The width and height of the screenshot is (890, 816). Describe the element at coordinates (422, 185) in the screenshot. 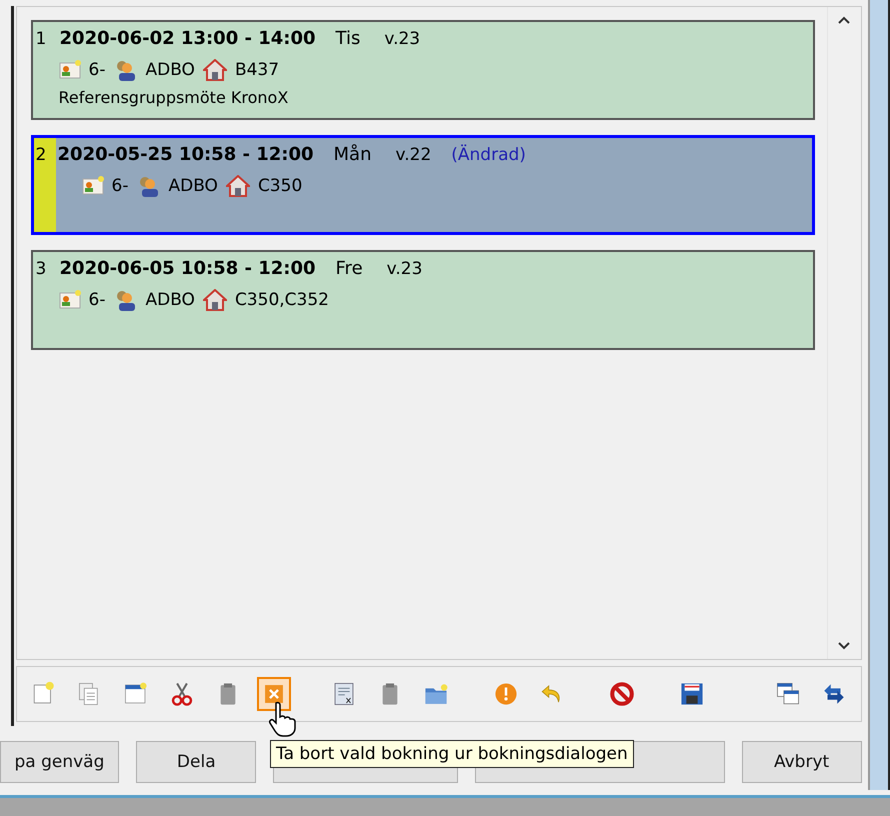

I see `booking-card: 2 2020-05-25 10:58 - 12:00 Mån v.22 (Ändrad) 6- ADBO C350` at that location.